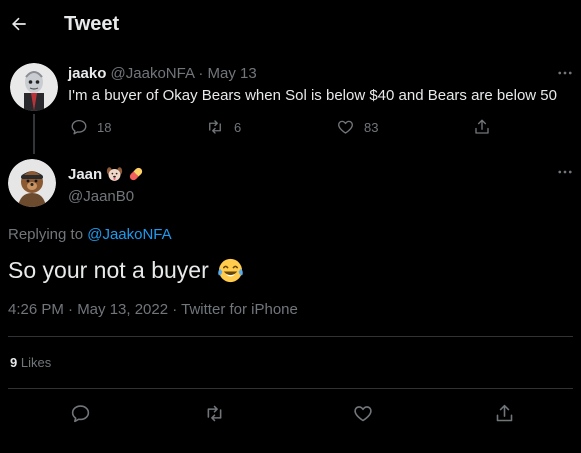 This screenshot has height=453, width=581. What do you see at coordinates (46, 234) in the screenshot?
I see `replying-to-label: Replying to` at bounding box center [46, 234].